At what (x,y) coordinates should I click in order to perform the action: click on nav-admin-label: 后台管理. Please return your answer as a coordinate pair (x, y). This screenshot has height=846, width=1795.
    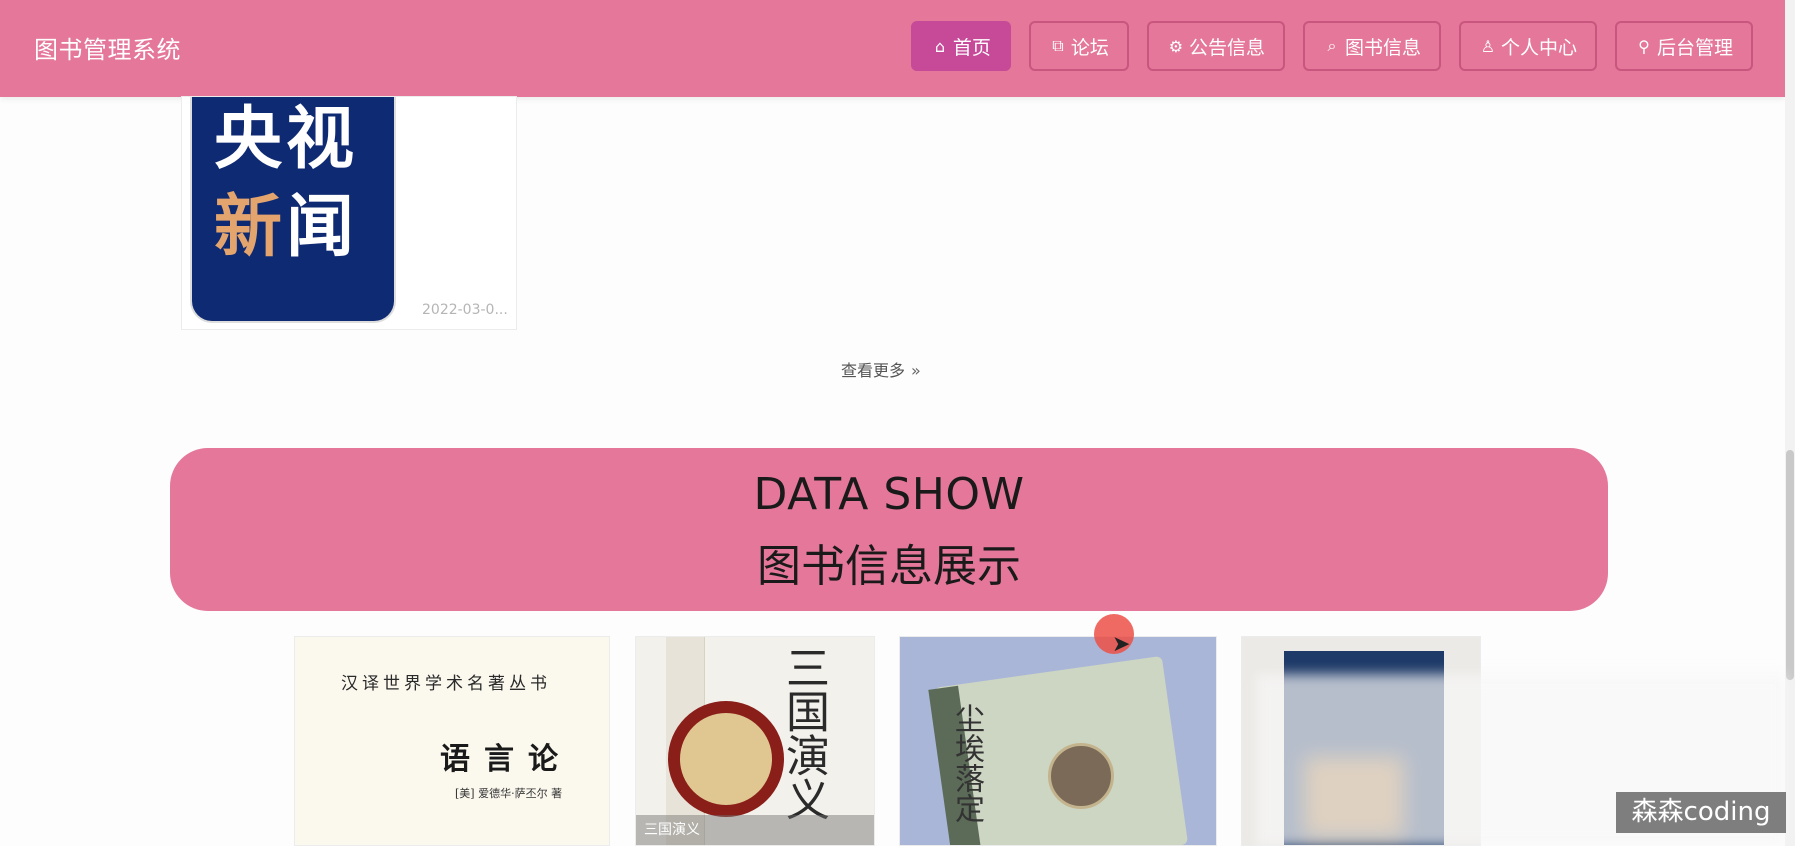
    Looking at the image, I should click on (1694, 47).